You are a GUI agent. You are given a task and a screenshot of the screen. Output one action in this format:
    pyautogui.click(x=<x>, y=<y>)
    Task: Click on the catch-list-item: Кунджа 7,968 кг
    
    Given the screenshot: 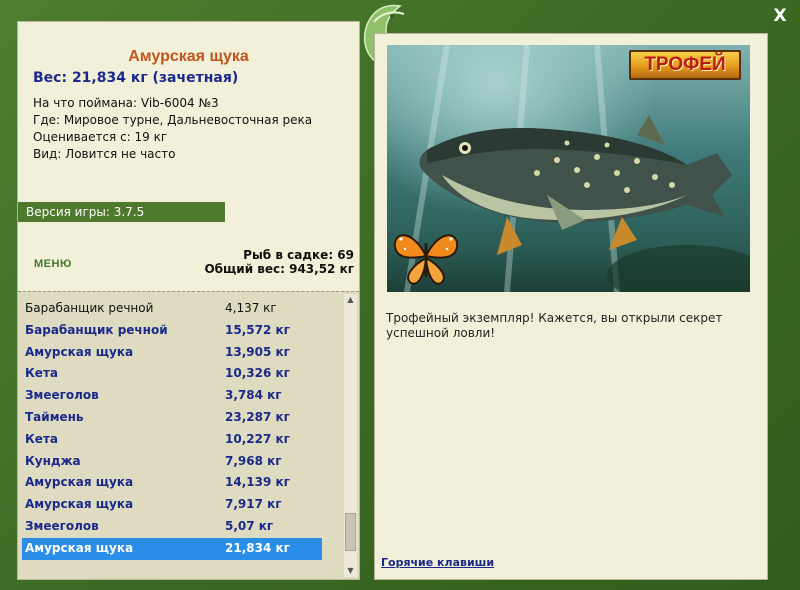 What is the action you would take?
    pyautogui.click(x=172, y=462)
    